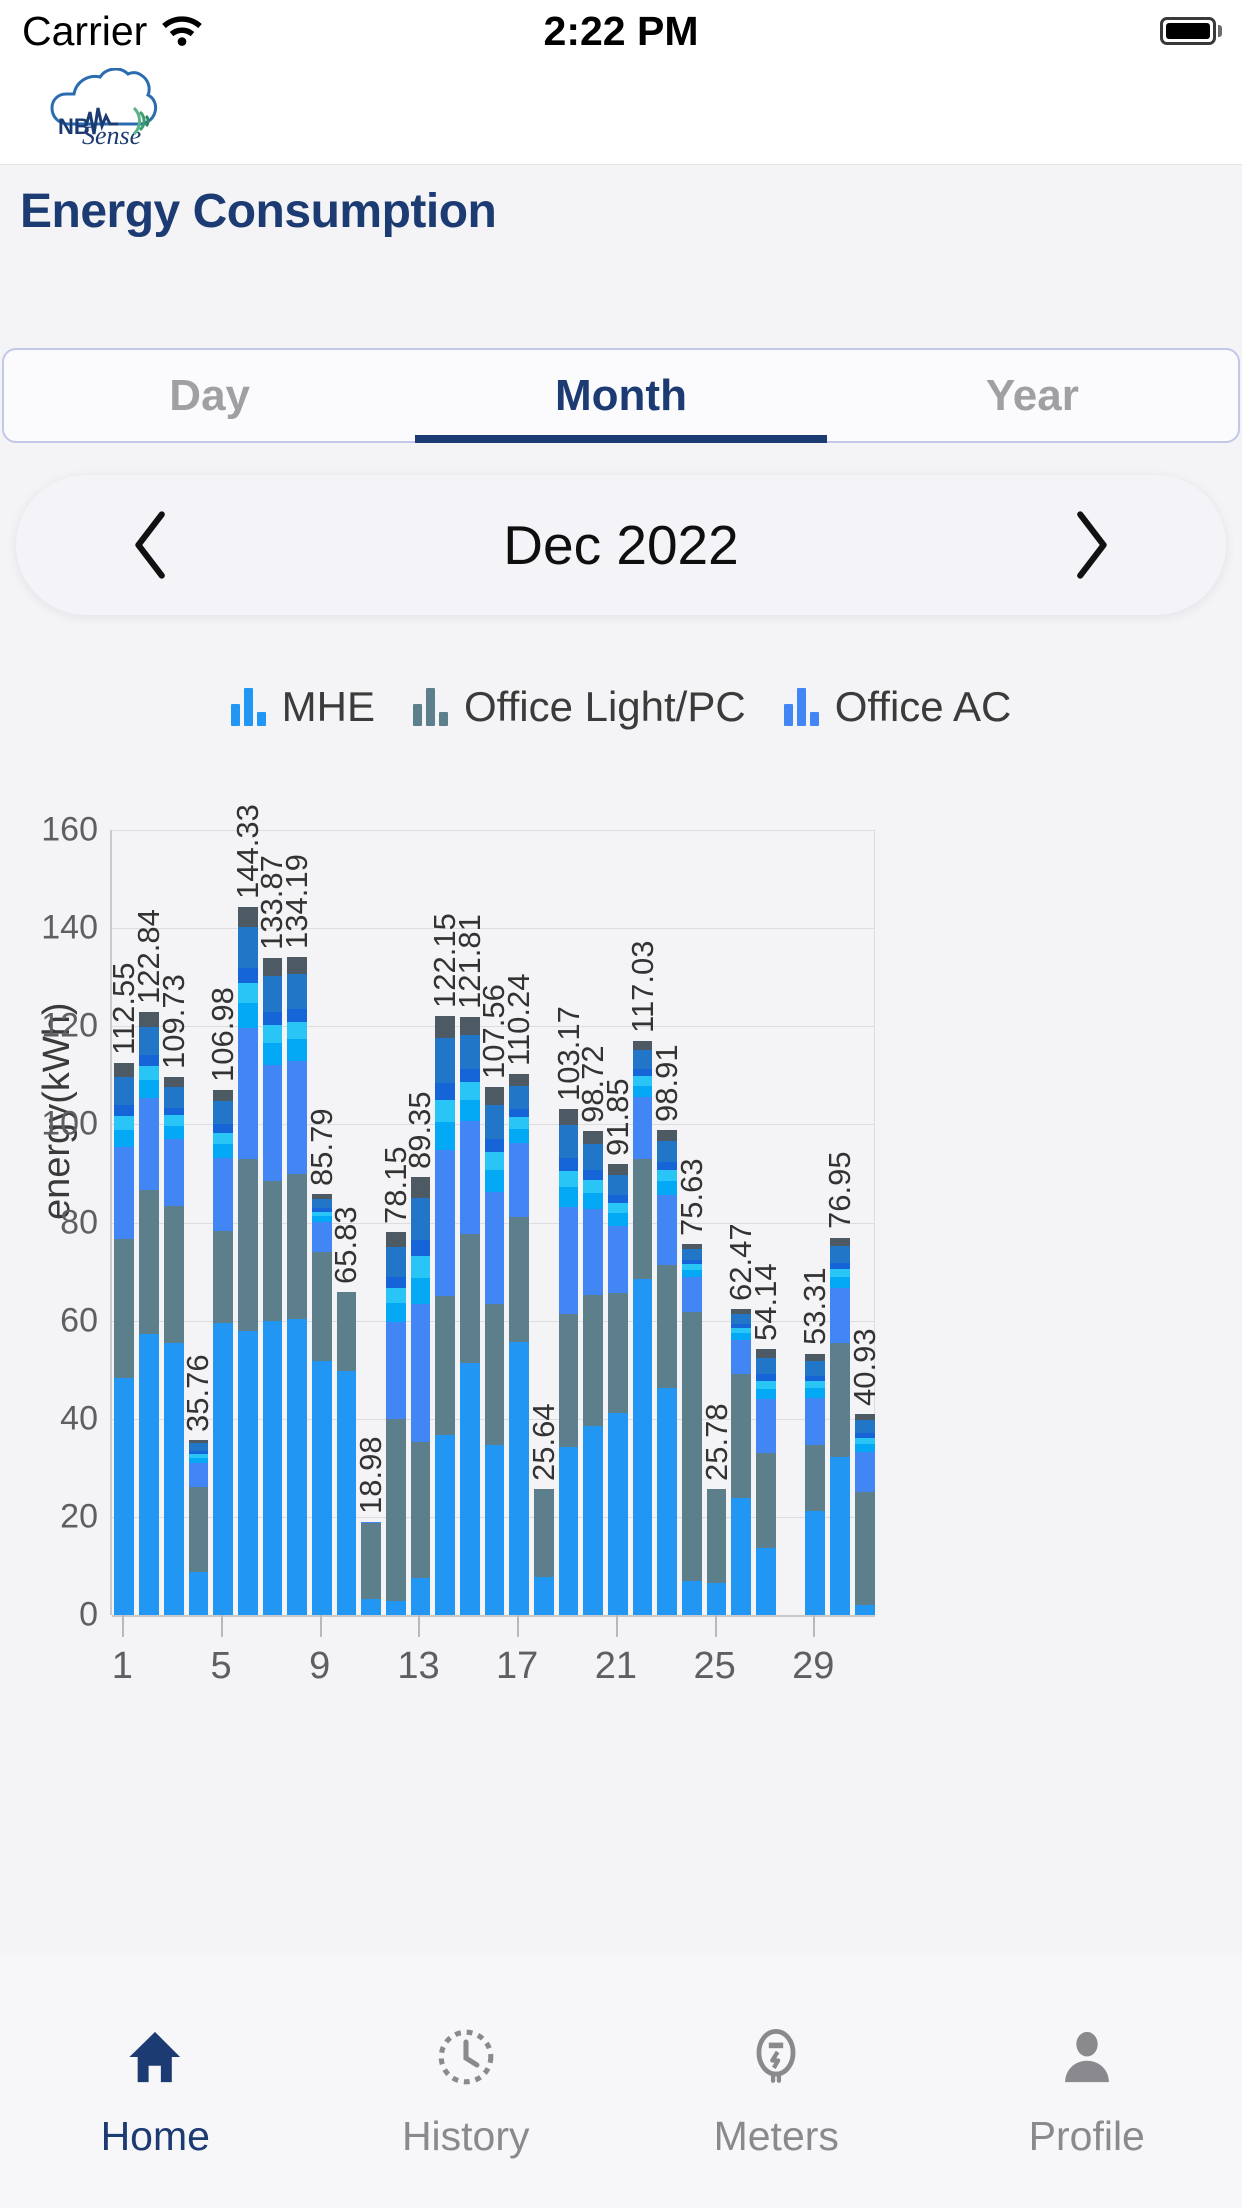 The image size is (1242, 2208). I want to click on chart-bar: 117.03, so click(642, 1277).